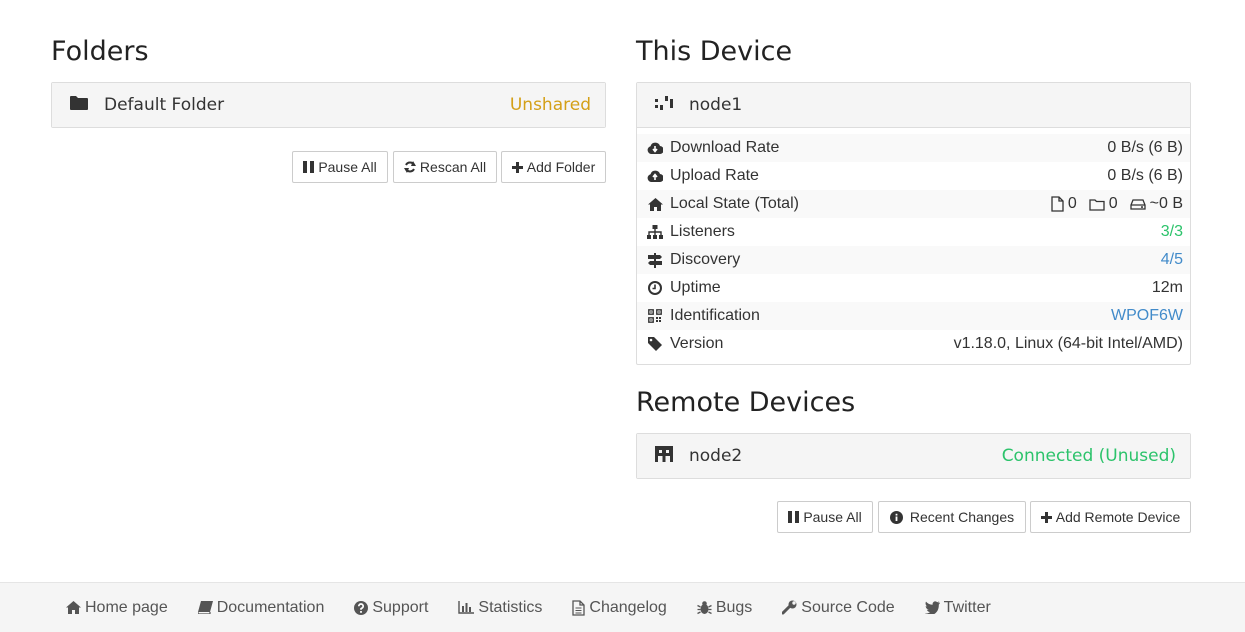  Describe the element at coordinates (714, 51) in the screenshot. I see `this-device-heading: This Device` at that location.